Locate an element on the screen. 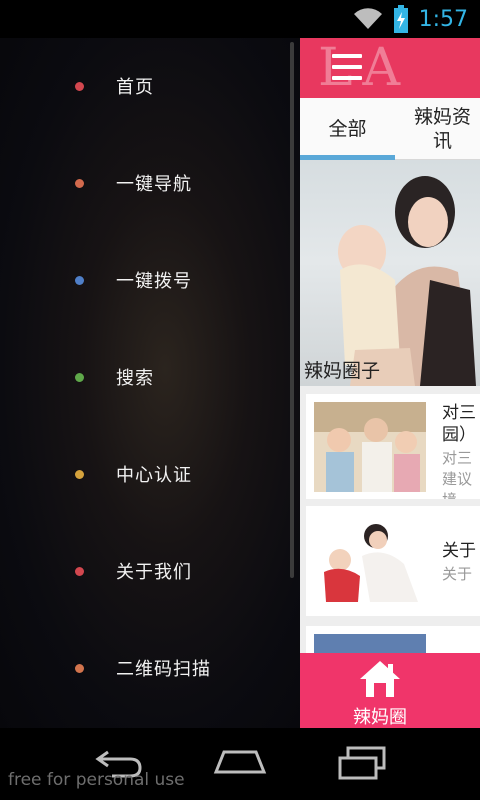  banner-image is located at coordinates (407, 281).